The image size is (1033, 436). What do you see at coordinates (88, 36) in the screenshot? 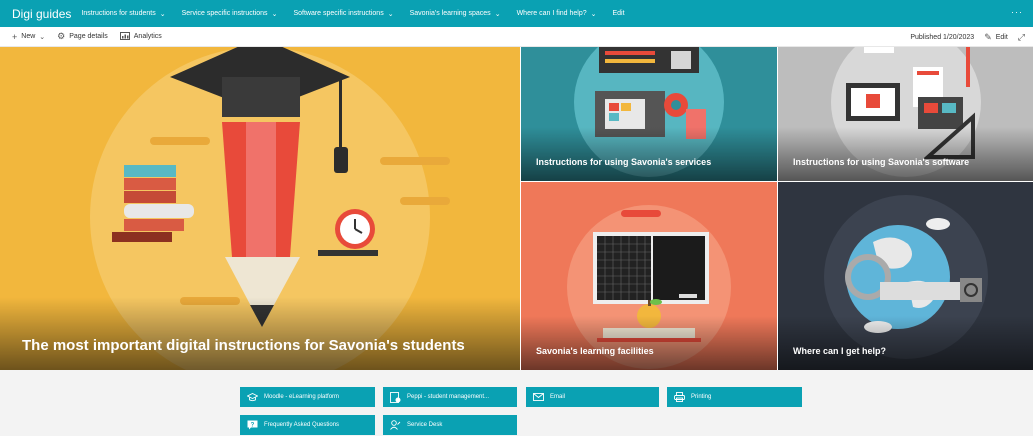
I see `page-details-label: Page details` at bounding box center [88, 36].